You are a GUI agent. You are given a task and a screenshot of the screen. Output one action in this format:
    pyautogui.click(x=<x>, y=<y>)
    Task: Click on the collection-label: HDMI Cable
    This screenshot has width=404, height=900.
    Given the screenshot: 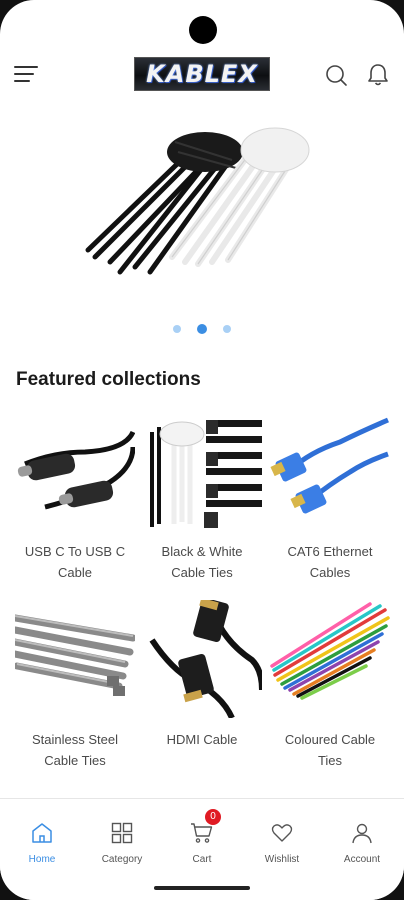 What is the action you would take?
    pyautogui.click(x=202, y=739)
    